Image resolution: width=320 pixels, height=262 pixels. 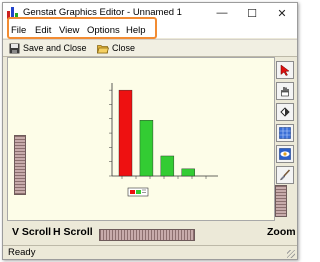 I want to click on hand-tool, so click(x=285, y=91).